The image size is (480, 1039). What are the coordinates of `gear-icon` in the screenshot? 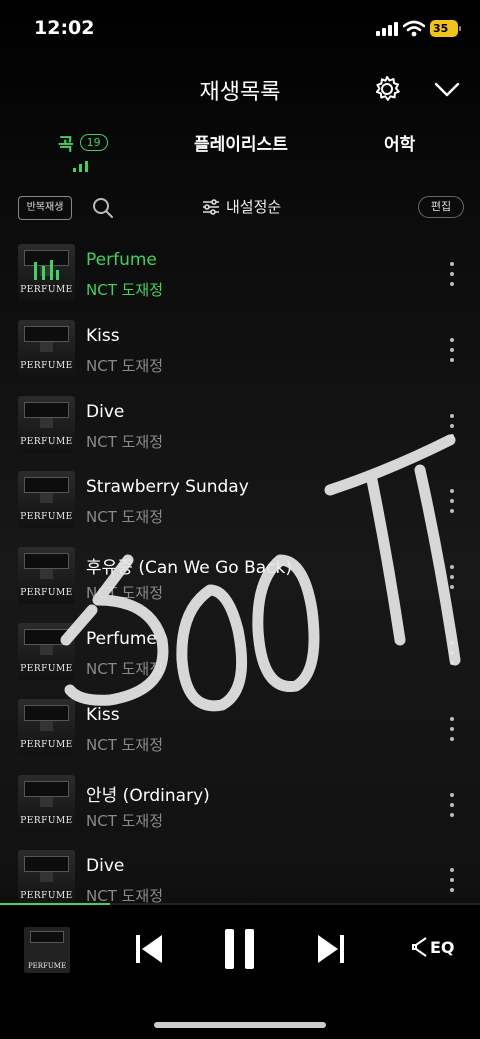 It's located at (387, 89).